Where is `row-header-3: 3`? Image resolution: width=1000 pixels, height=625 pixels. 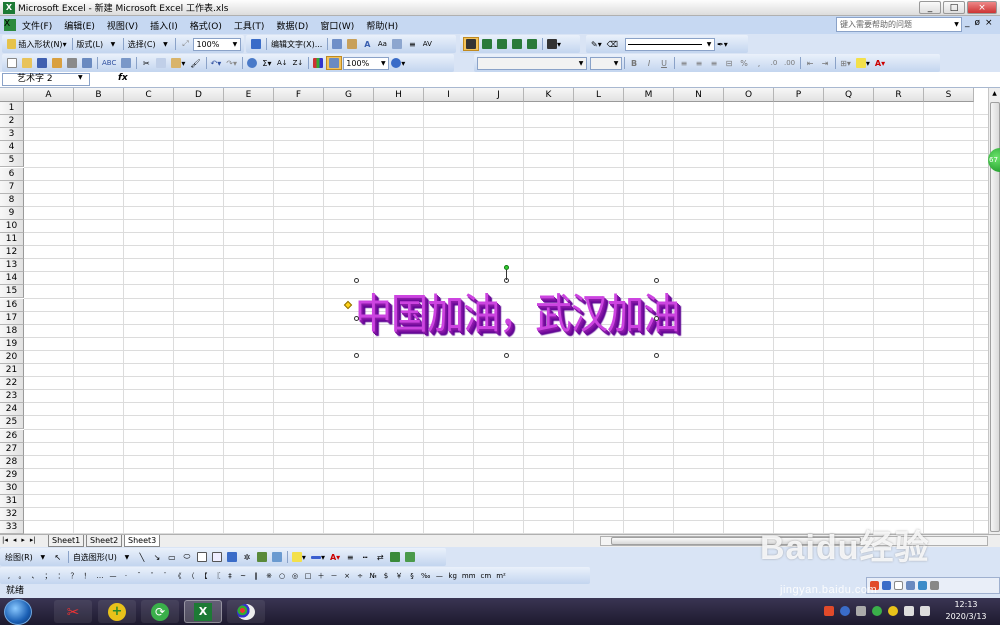
row-header-3: 3 is located at coordinates (12, 135).